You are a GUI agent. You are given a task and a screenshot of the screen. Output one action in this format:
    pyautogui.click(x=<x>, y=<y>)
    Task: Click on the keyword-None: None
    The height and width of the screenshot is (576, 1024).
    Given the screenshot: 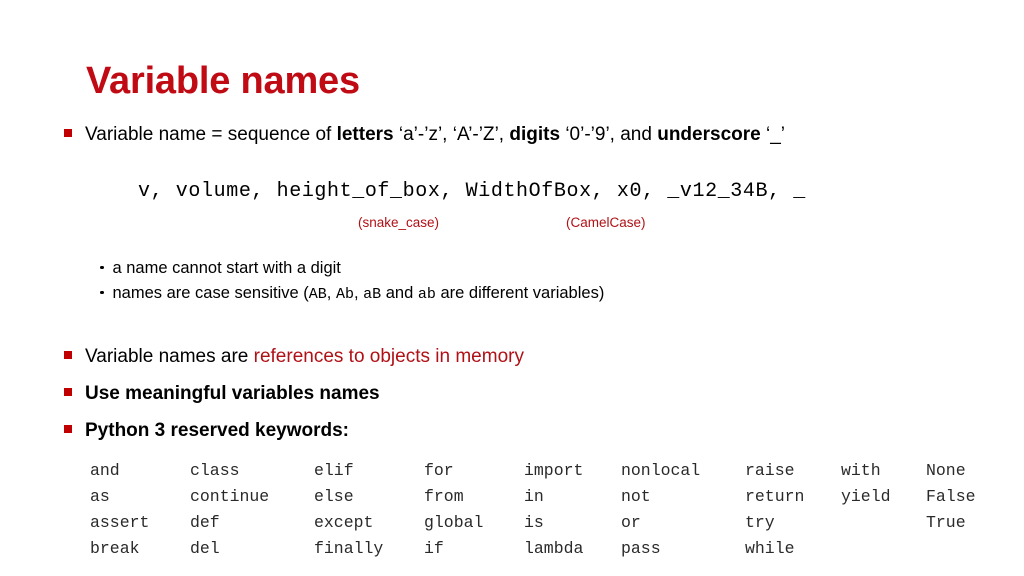 What is the action you would take?
    pyautogui.click(x=946, y=470)
    